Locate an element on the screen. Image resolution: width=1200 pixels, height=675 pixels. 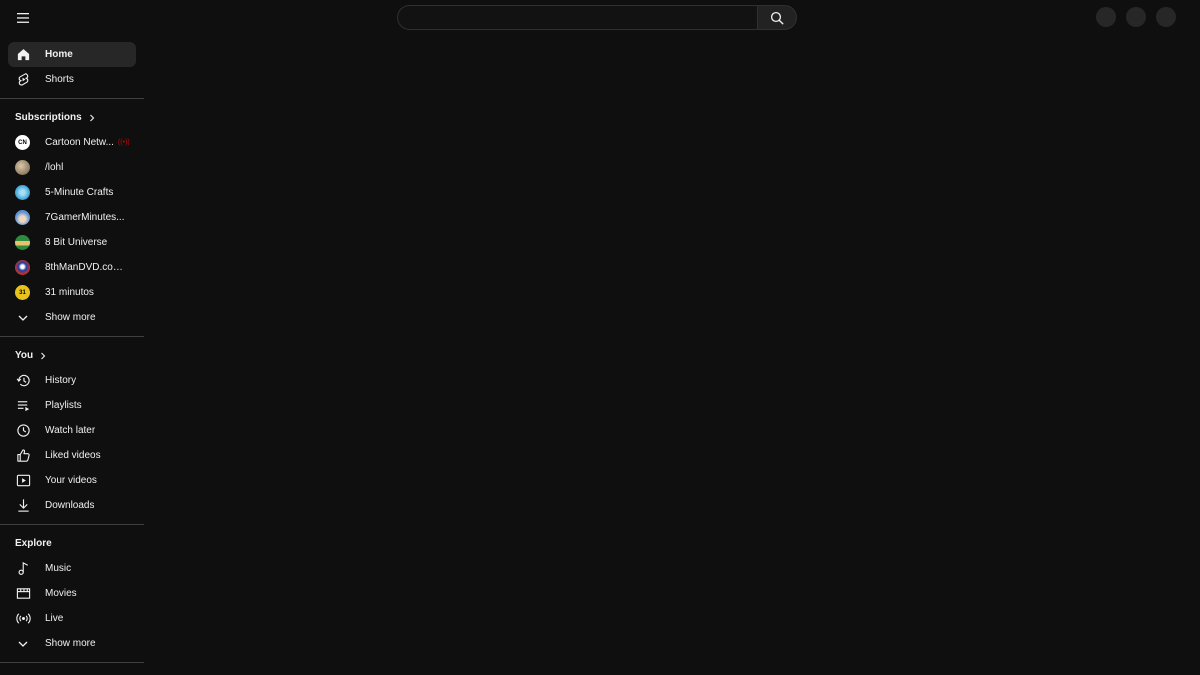
explore-show-more: Show more is located at coordinates (72, 643).